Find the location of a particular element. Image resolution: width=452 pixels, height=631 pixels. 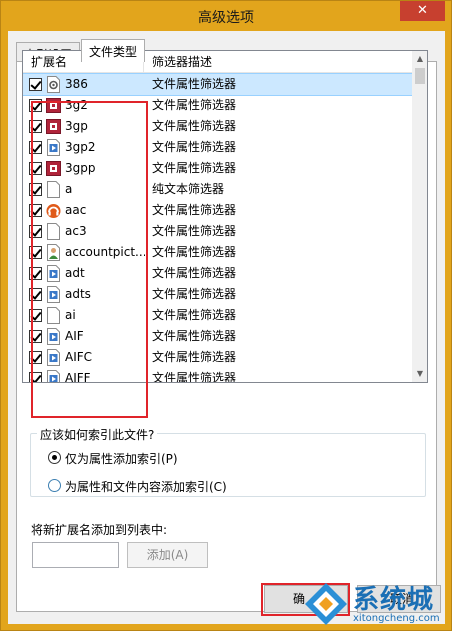

dialog-title: 高级选项 is located at coordinates (226, 18).